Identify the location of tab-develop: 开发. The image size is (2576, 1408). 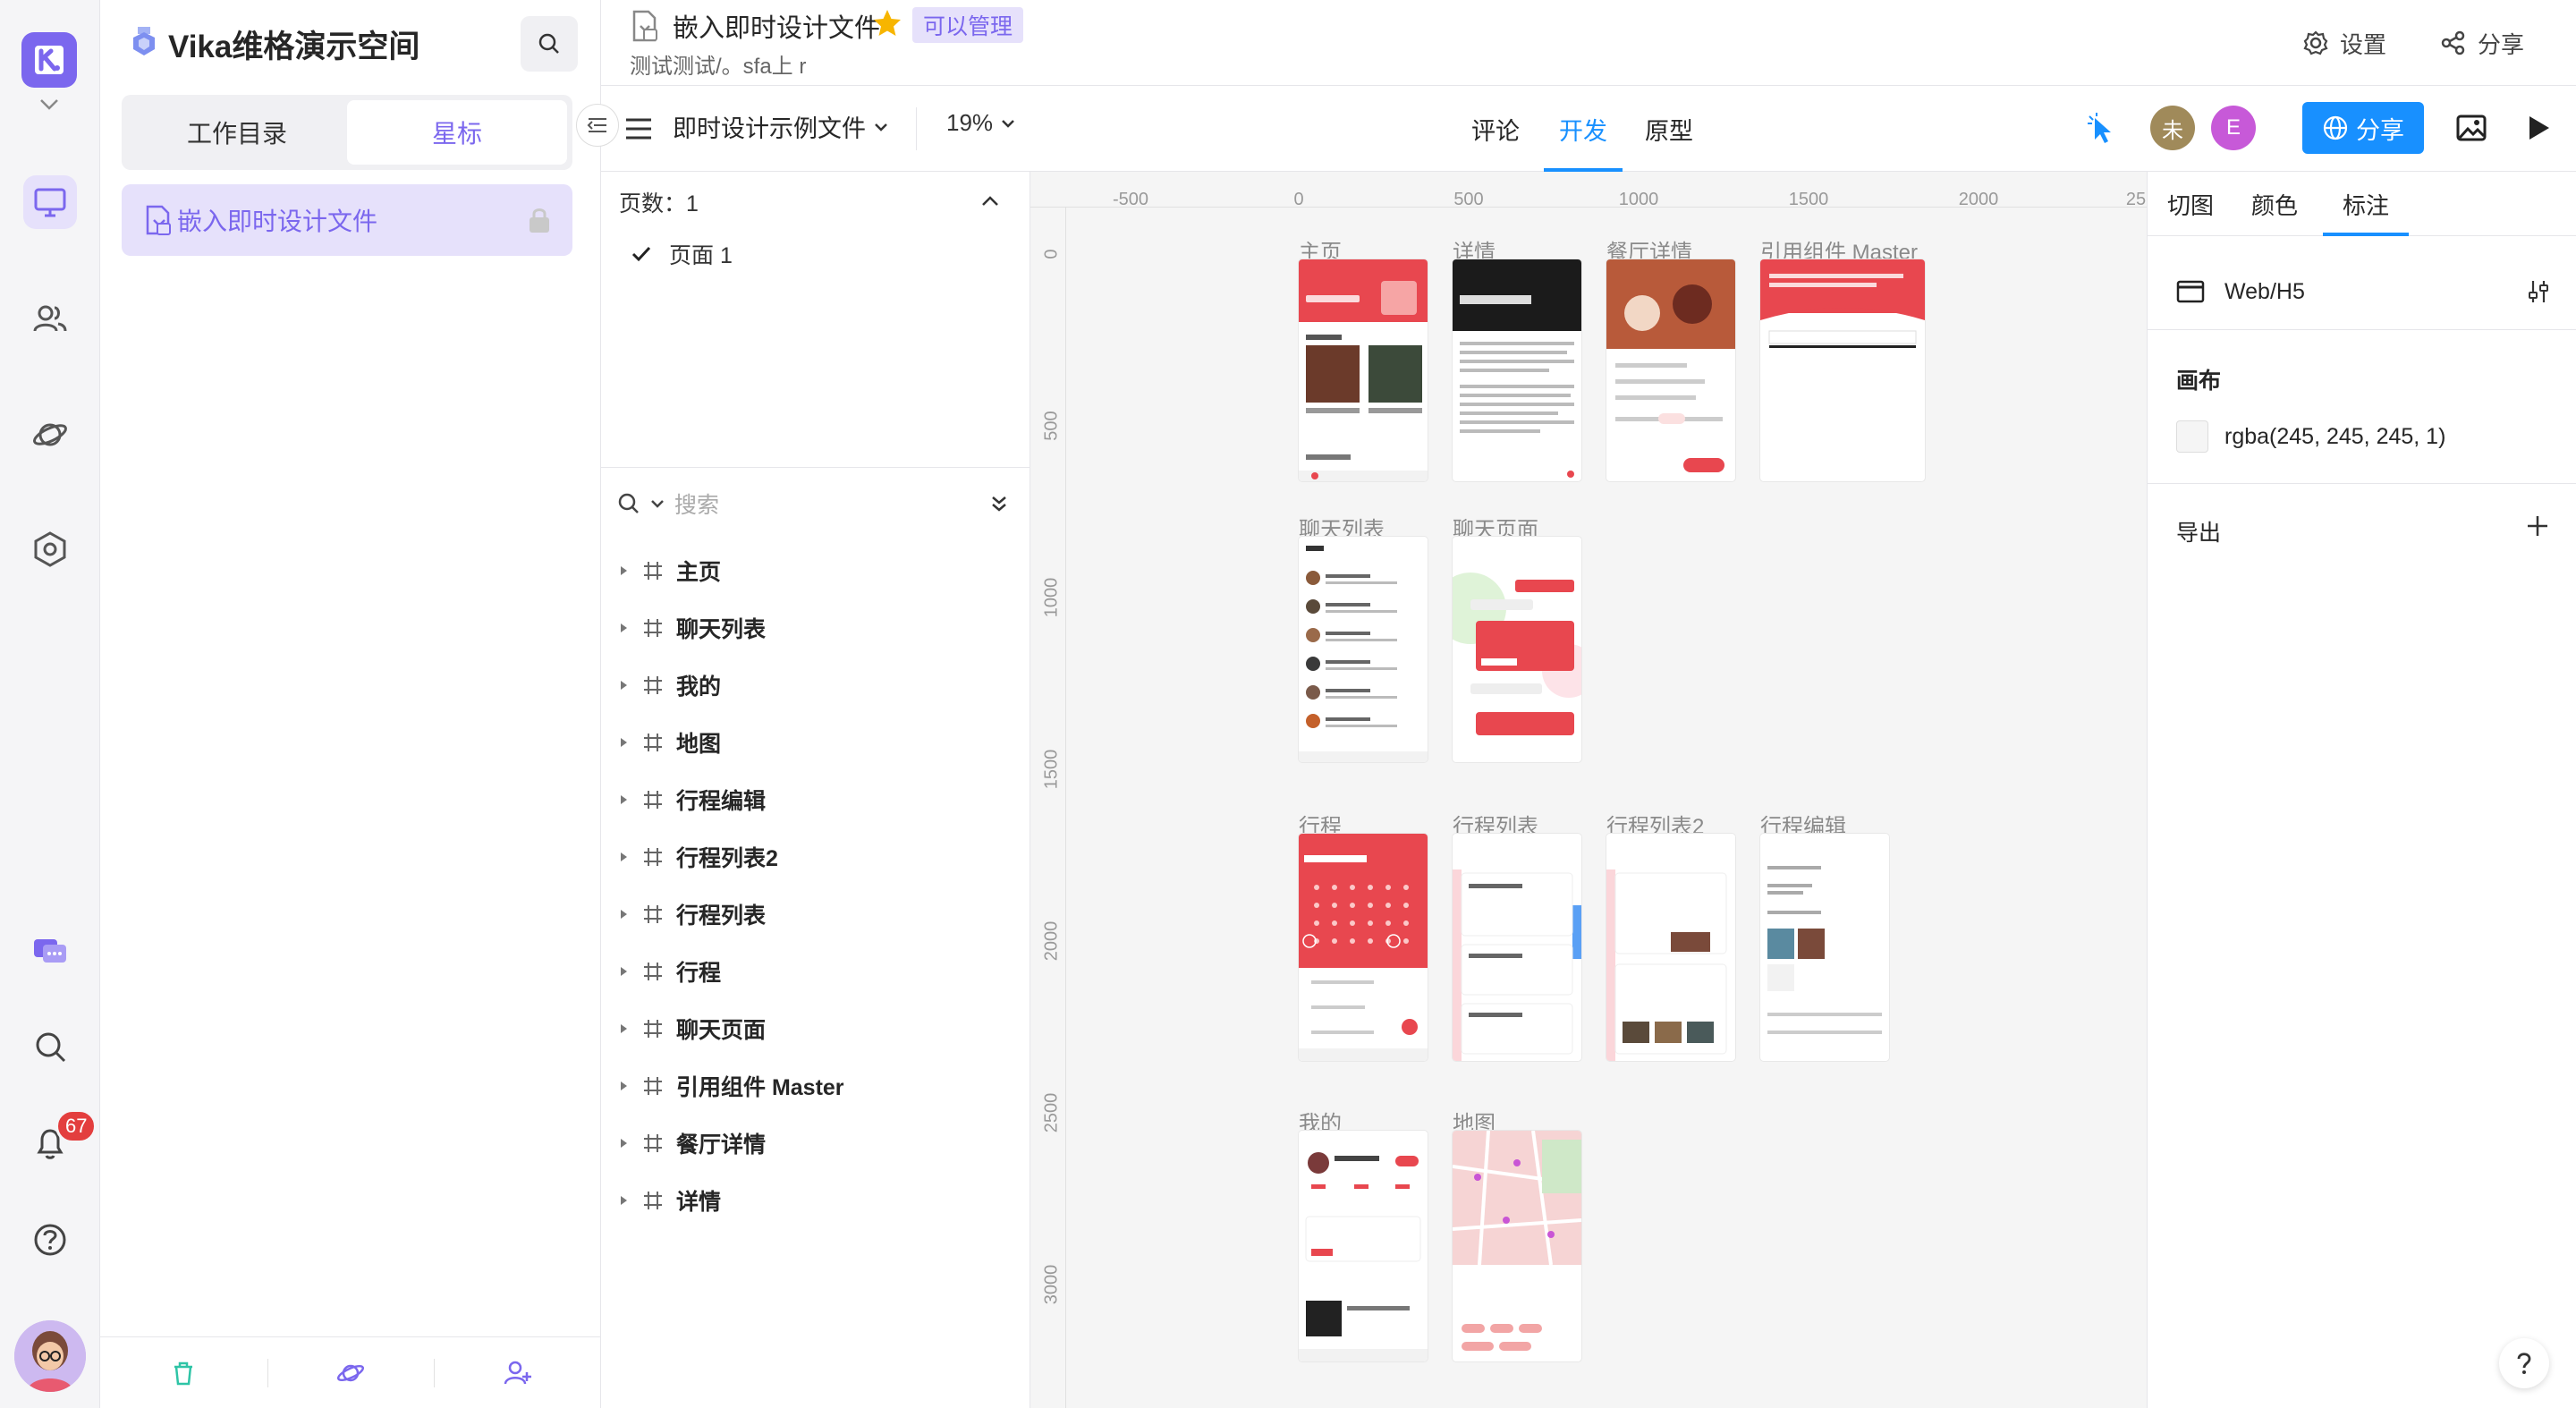
(1583, 129).